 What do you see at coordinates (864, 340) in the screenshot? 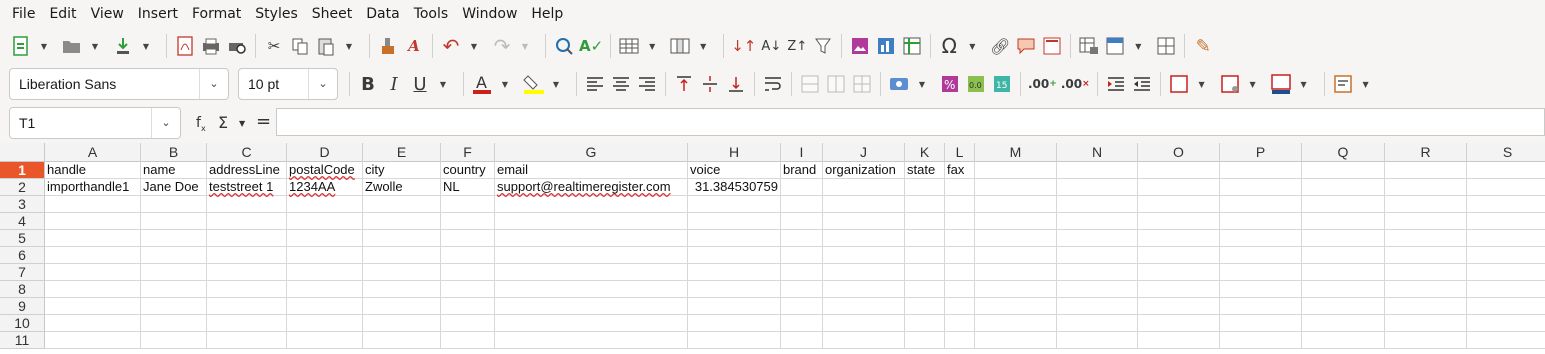
I see `cell-J11` at bounding box center [864, 340].